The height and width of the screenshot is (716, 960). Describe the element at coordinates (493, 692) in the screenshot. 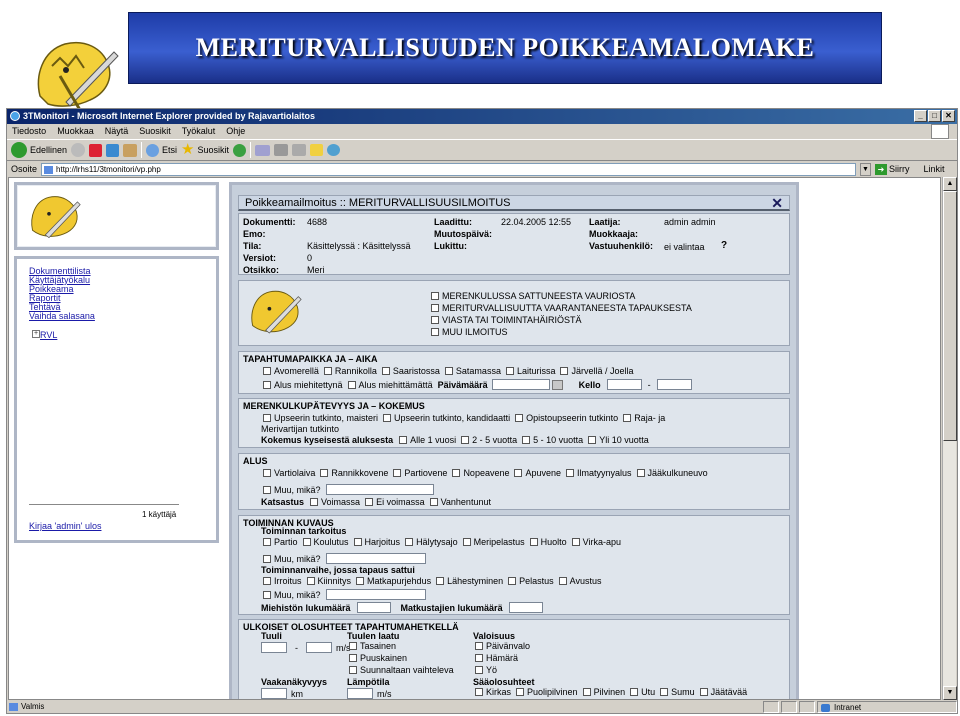

I see `weather-option: Kirkas` at that location.